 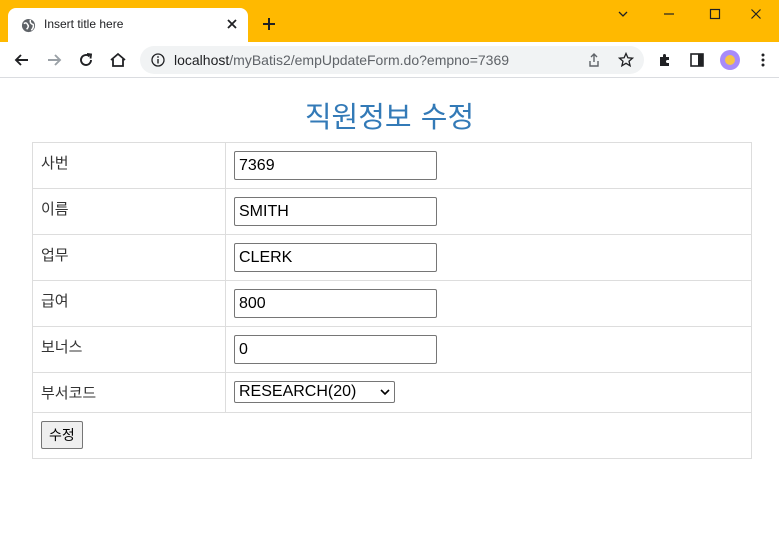 I want to click on sal-cell, so click(x=488, y=303).